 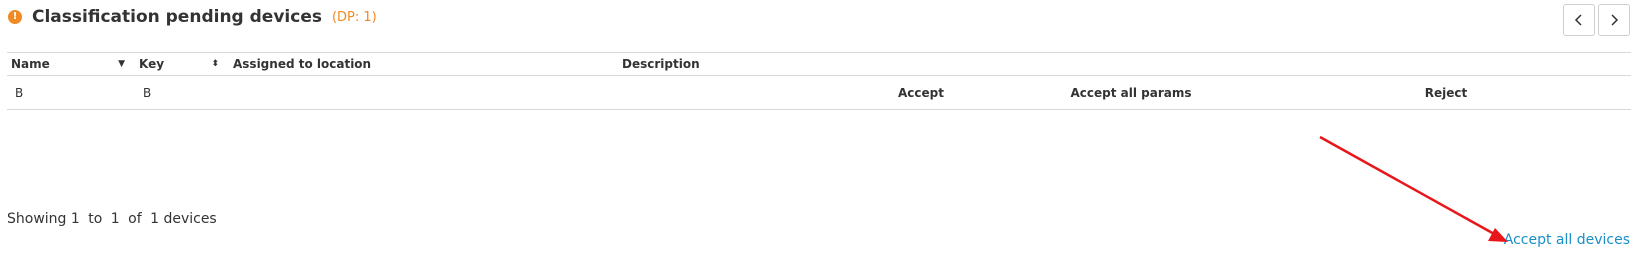 I want to click on cell-key: B, so click(x=147, y=92).